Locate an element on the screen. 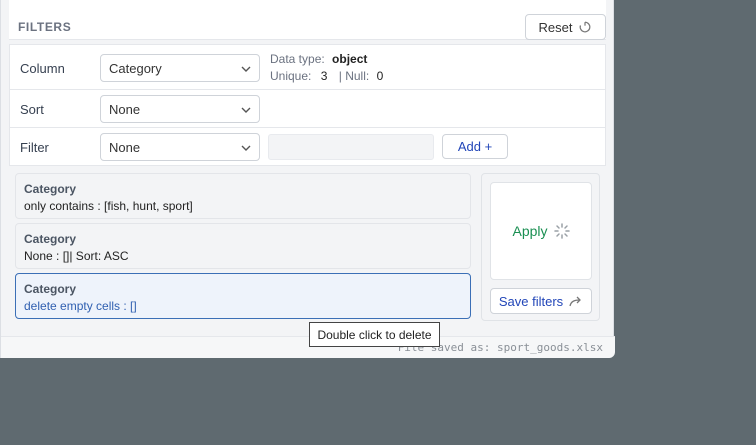 The height and width of the screenshot is (445, 756). column-meta: Data type: object Unique: 3 | Null: 0 is located at coordinates (326, 68).